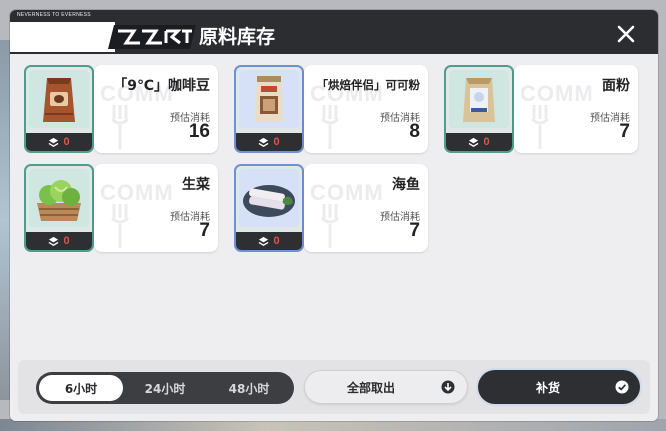 This screenshot has height=431, width=666. Describe the element at coordinates (448, 387) in the screenshot. I see `download-circle-icon` at that location.